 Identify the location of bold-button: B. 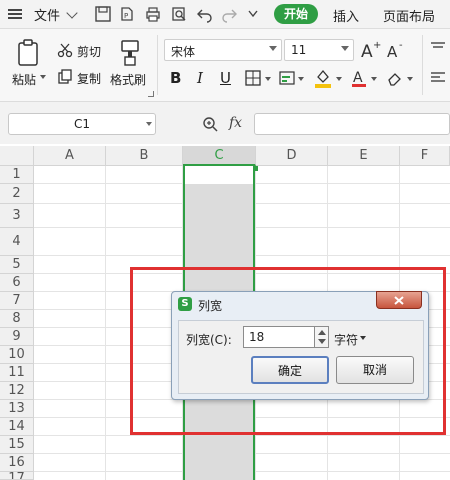
(175, 78).